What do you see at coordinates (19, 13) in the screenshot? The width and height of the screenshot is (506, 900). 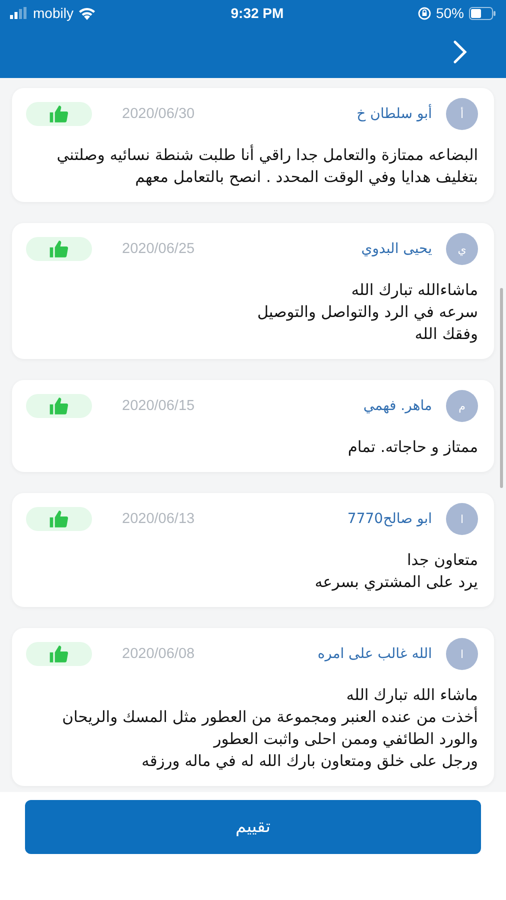 I see `signal-icon` at bounding box center [19, 13].